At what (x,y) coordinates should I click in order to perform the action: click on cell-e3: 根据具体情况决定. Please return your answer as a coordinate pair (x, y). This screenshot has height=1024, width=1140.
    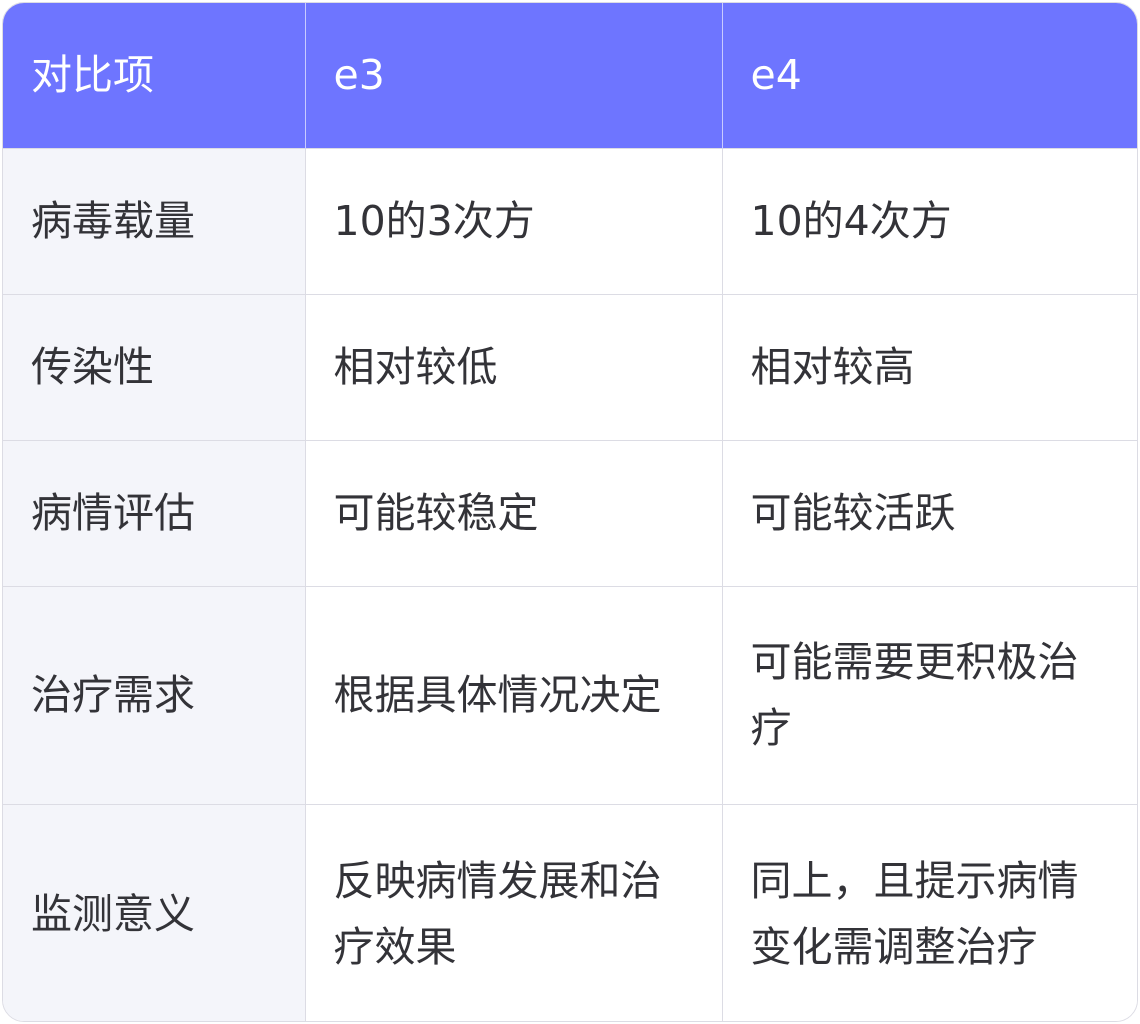
    Looking at the image, I should click on (514, 694).